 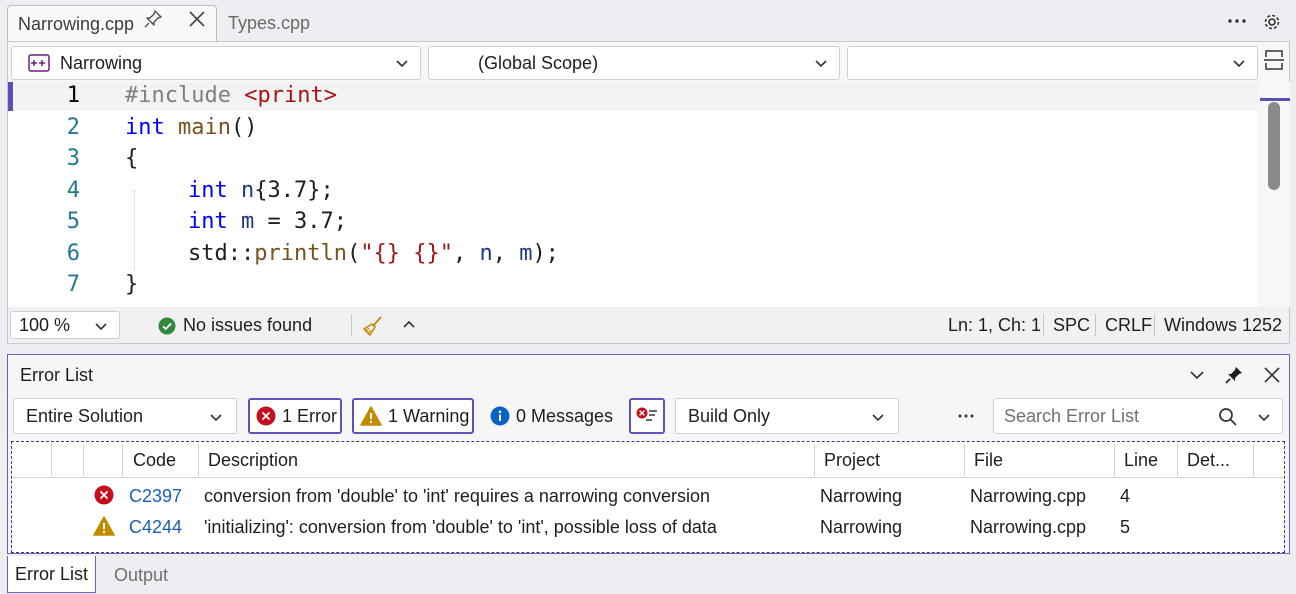 I want to click on code-line: }, so click(x=131, y=284).